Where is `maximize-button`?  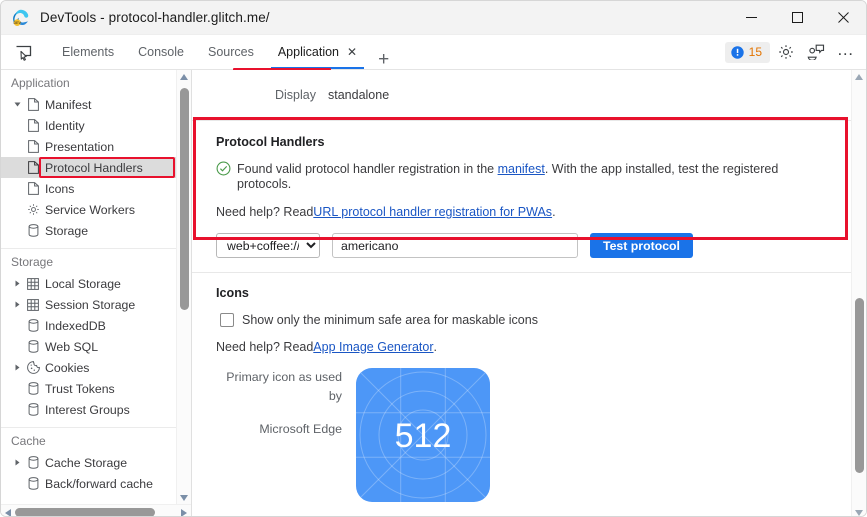 maximize-button is located at coordinates (797, 17).